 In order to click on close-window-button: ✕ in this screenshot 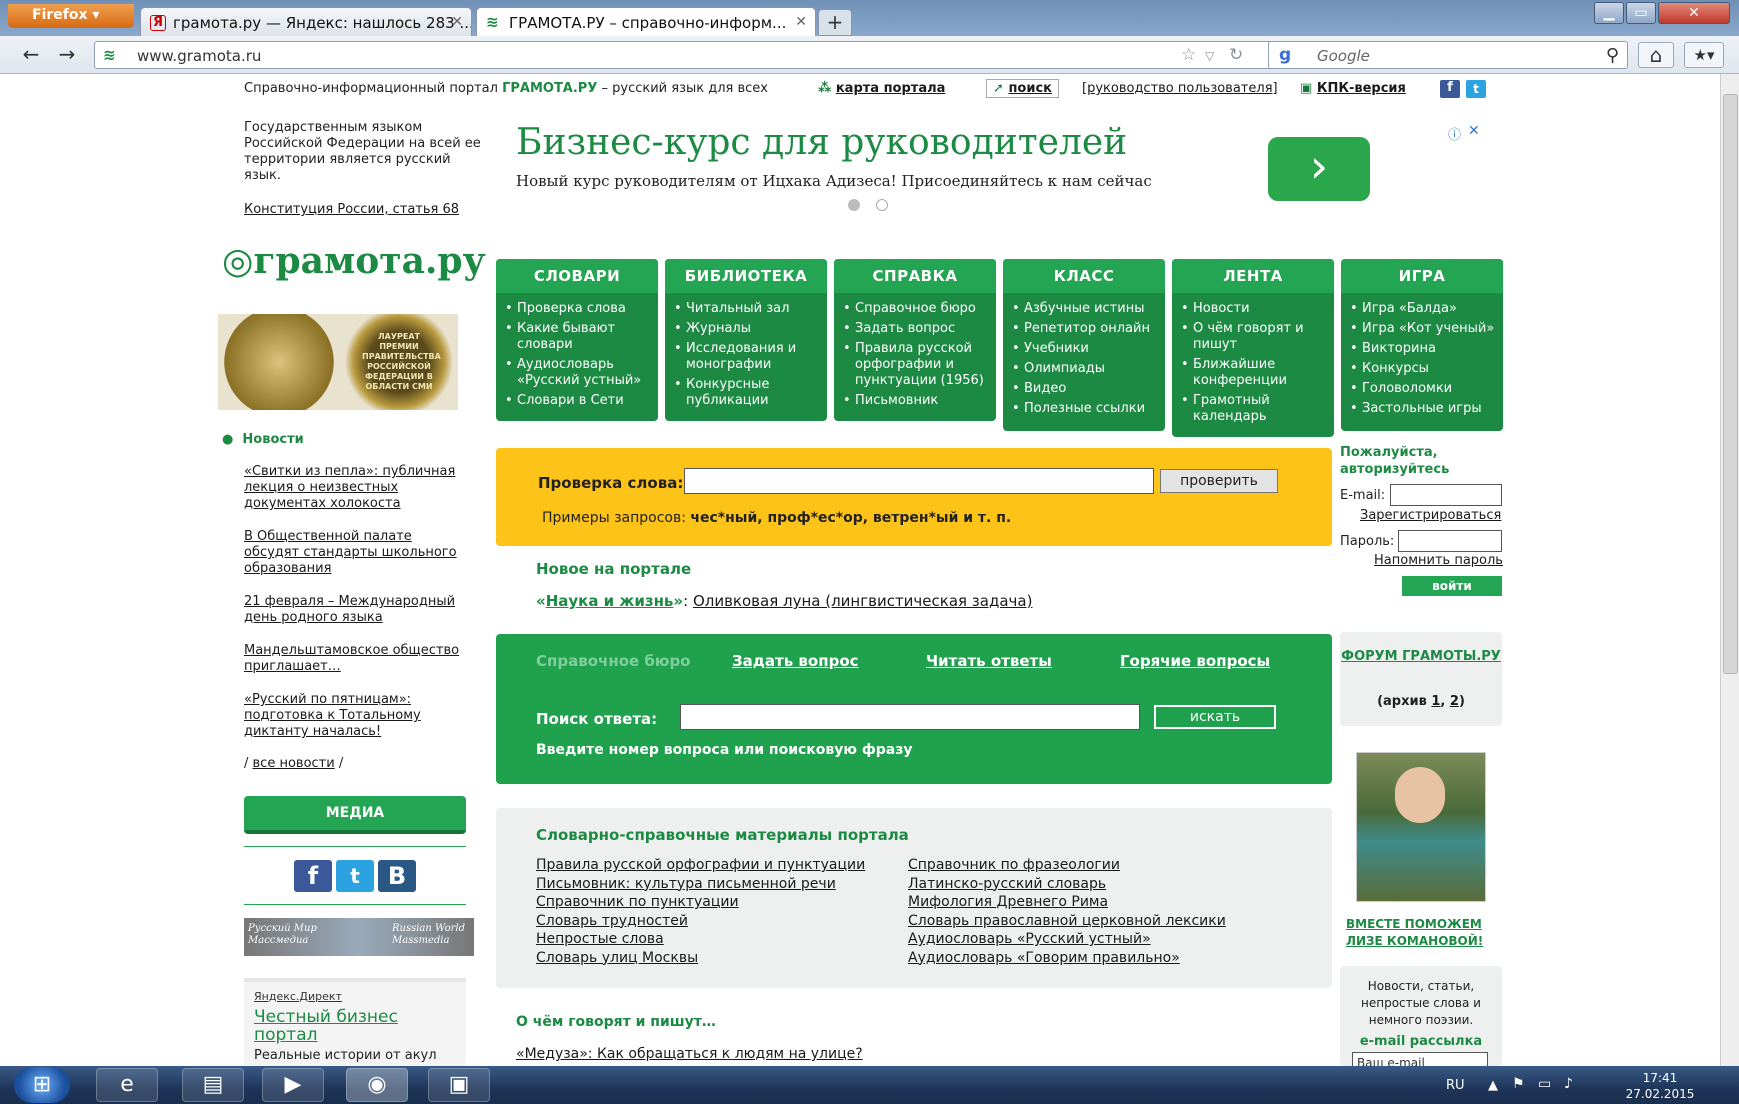, I will do `click(1694, 13)`.